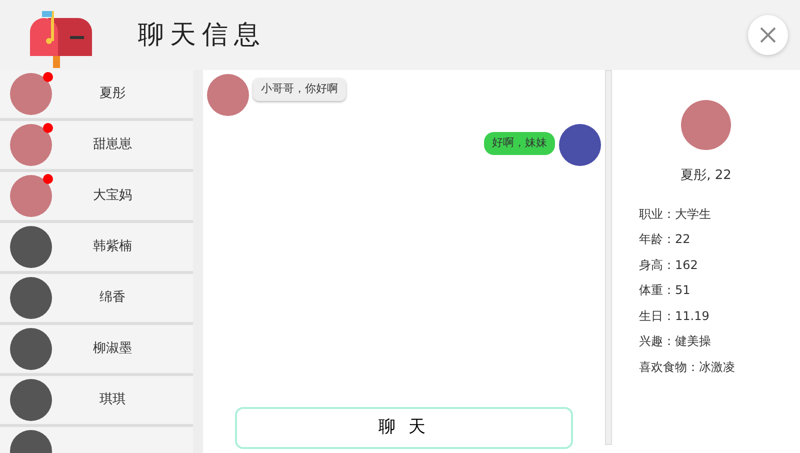 This screenshot has width=800, height=453. I want to click on contact-name: 甜崽崽, so click(112, 145).